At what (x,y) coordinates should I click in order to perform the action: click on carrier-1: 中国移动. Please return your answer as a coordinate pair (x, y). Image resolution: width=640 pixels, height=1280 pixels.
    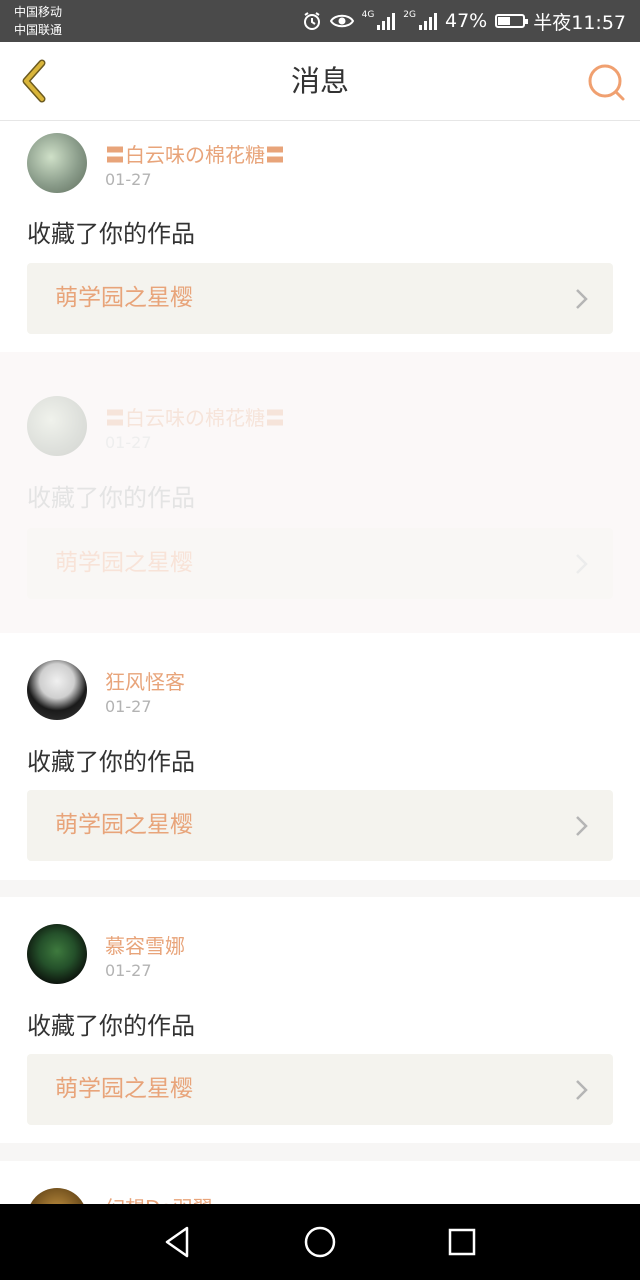
    Looking at the image, I should click on (38, 12).